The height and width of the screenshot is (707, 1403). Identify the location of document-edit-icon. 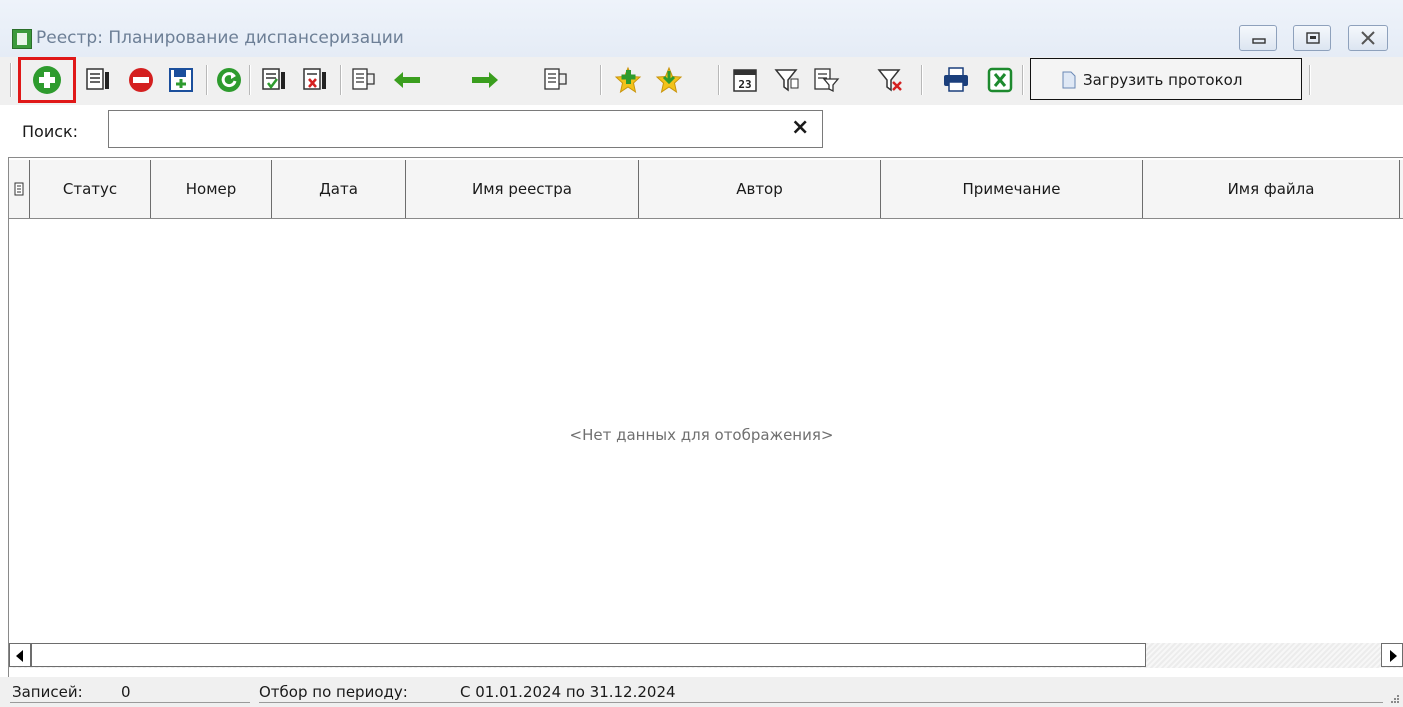
(97, 79).